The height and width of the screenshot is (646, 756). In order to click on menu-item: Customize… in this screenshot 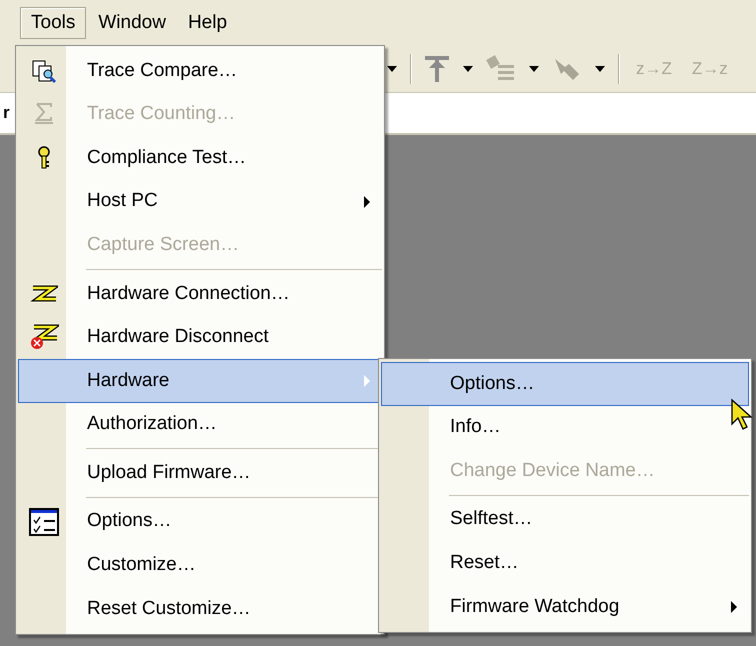, I will do `click(200, 566)`.